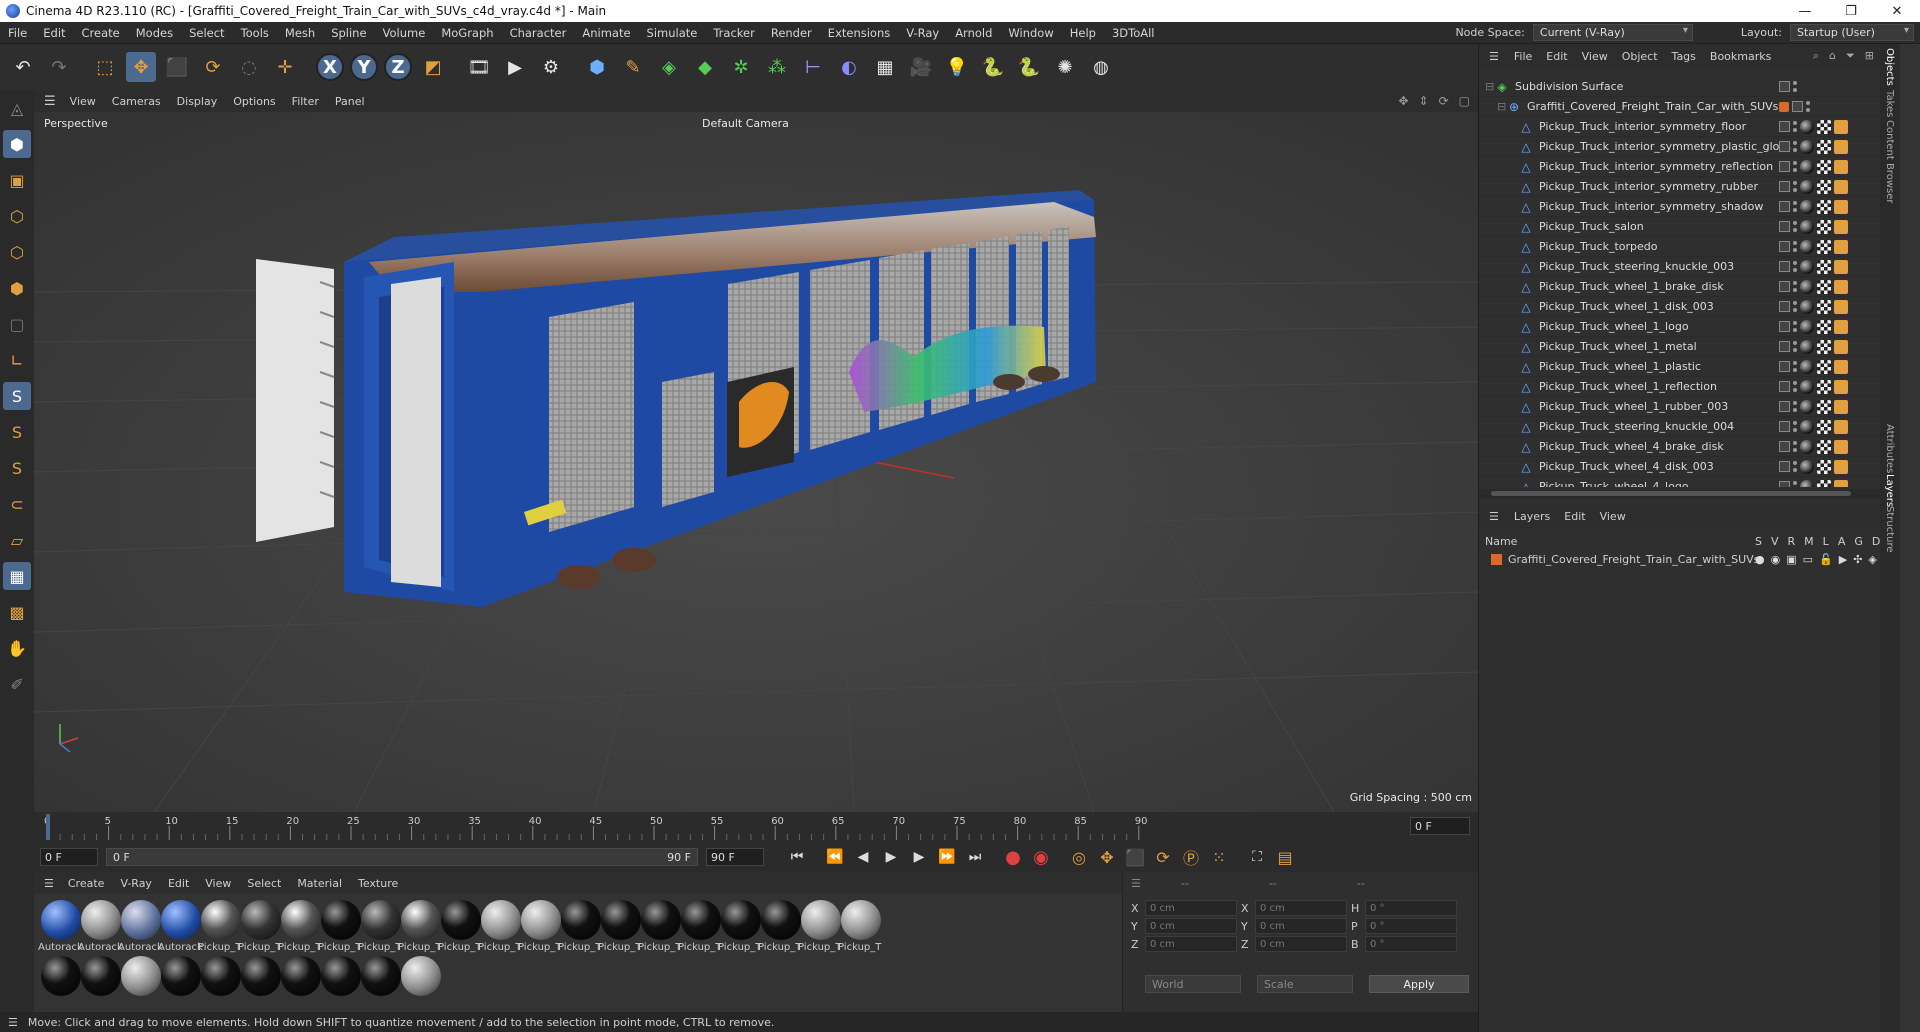 This screenshot has width=1920, height=1032. Describe the element at coordinates (1444, 101) in the screenshot. I see `orbit-icon: ⟳` at that location.